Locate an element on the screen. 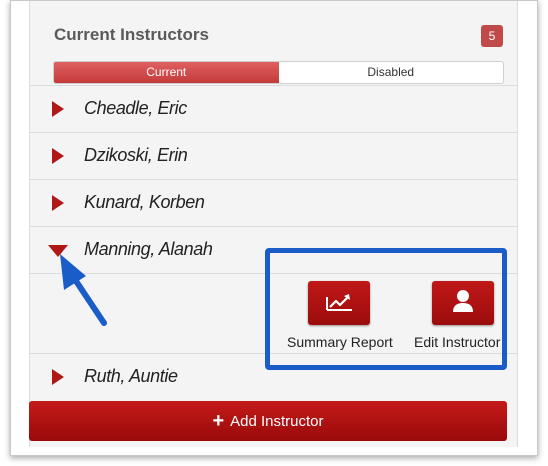 The image size is (548, 466). summary-report-button is located at coordinates (339, 303).